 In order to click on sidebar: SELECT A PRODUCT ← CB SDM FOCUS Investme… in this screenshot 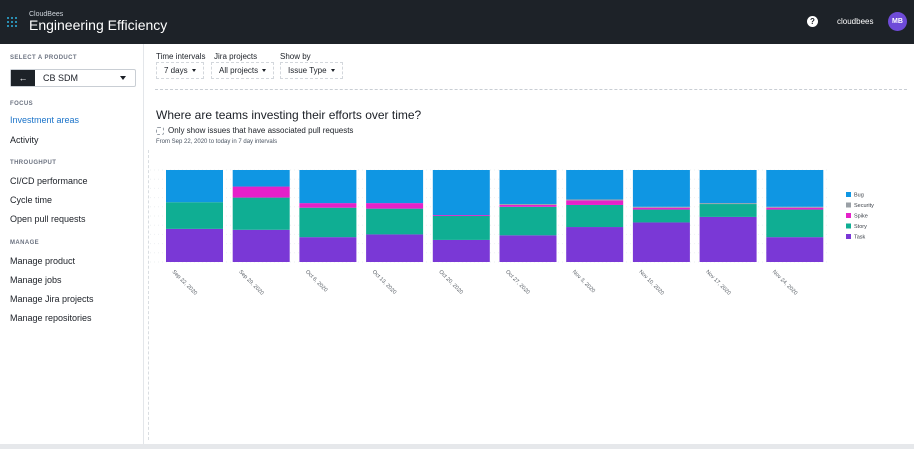, I will do `click(72, 244)`.